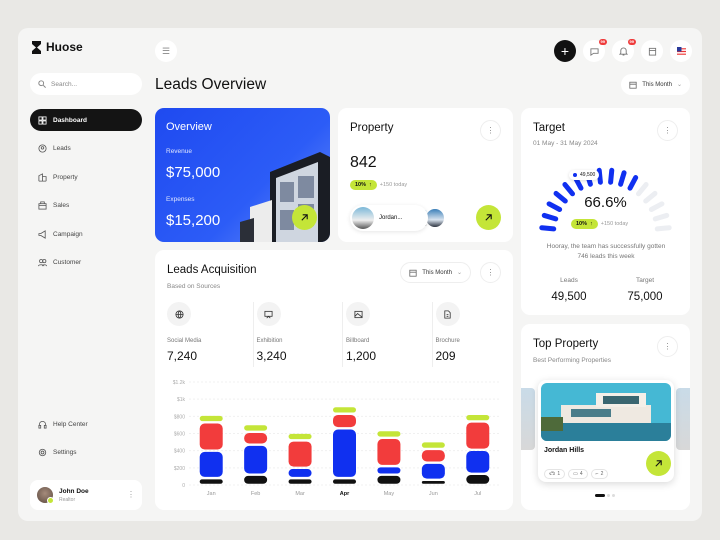  Describe the element at coordinates (490, 272) in the screenshot. I see `leads-more-button: ⋮` at that location.